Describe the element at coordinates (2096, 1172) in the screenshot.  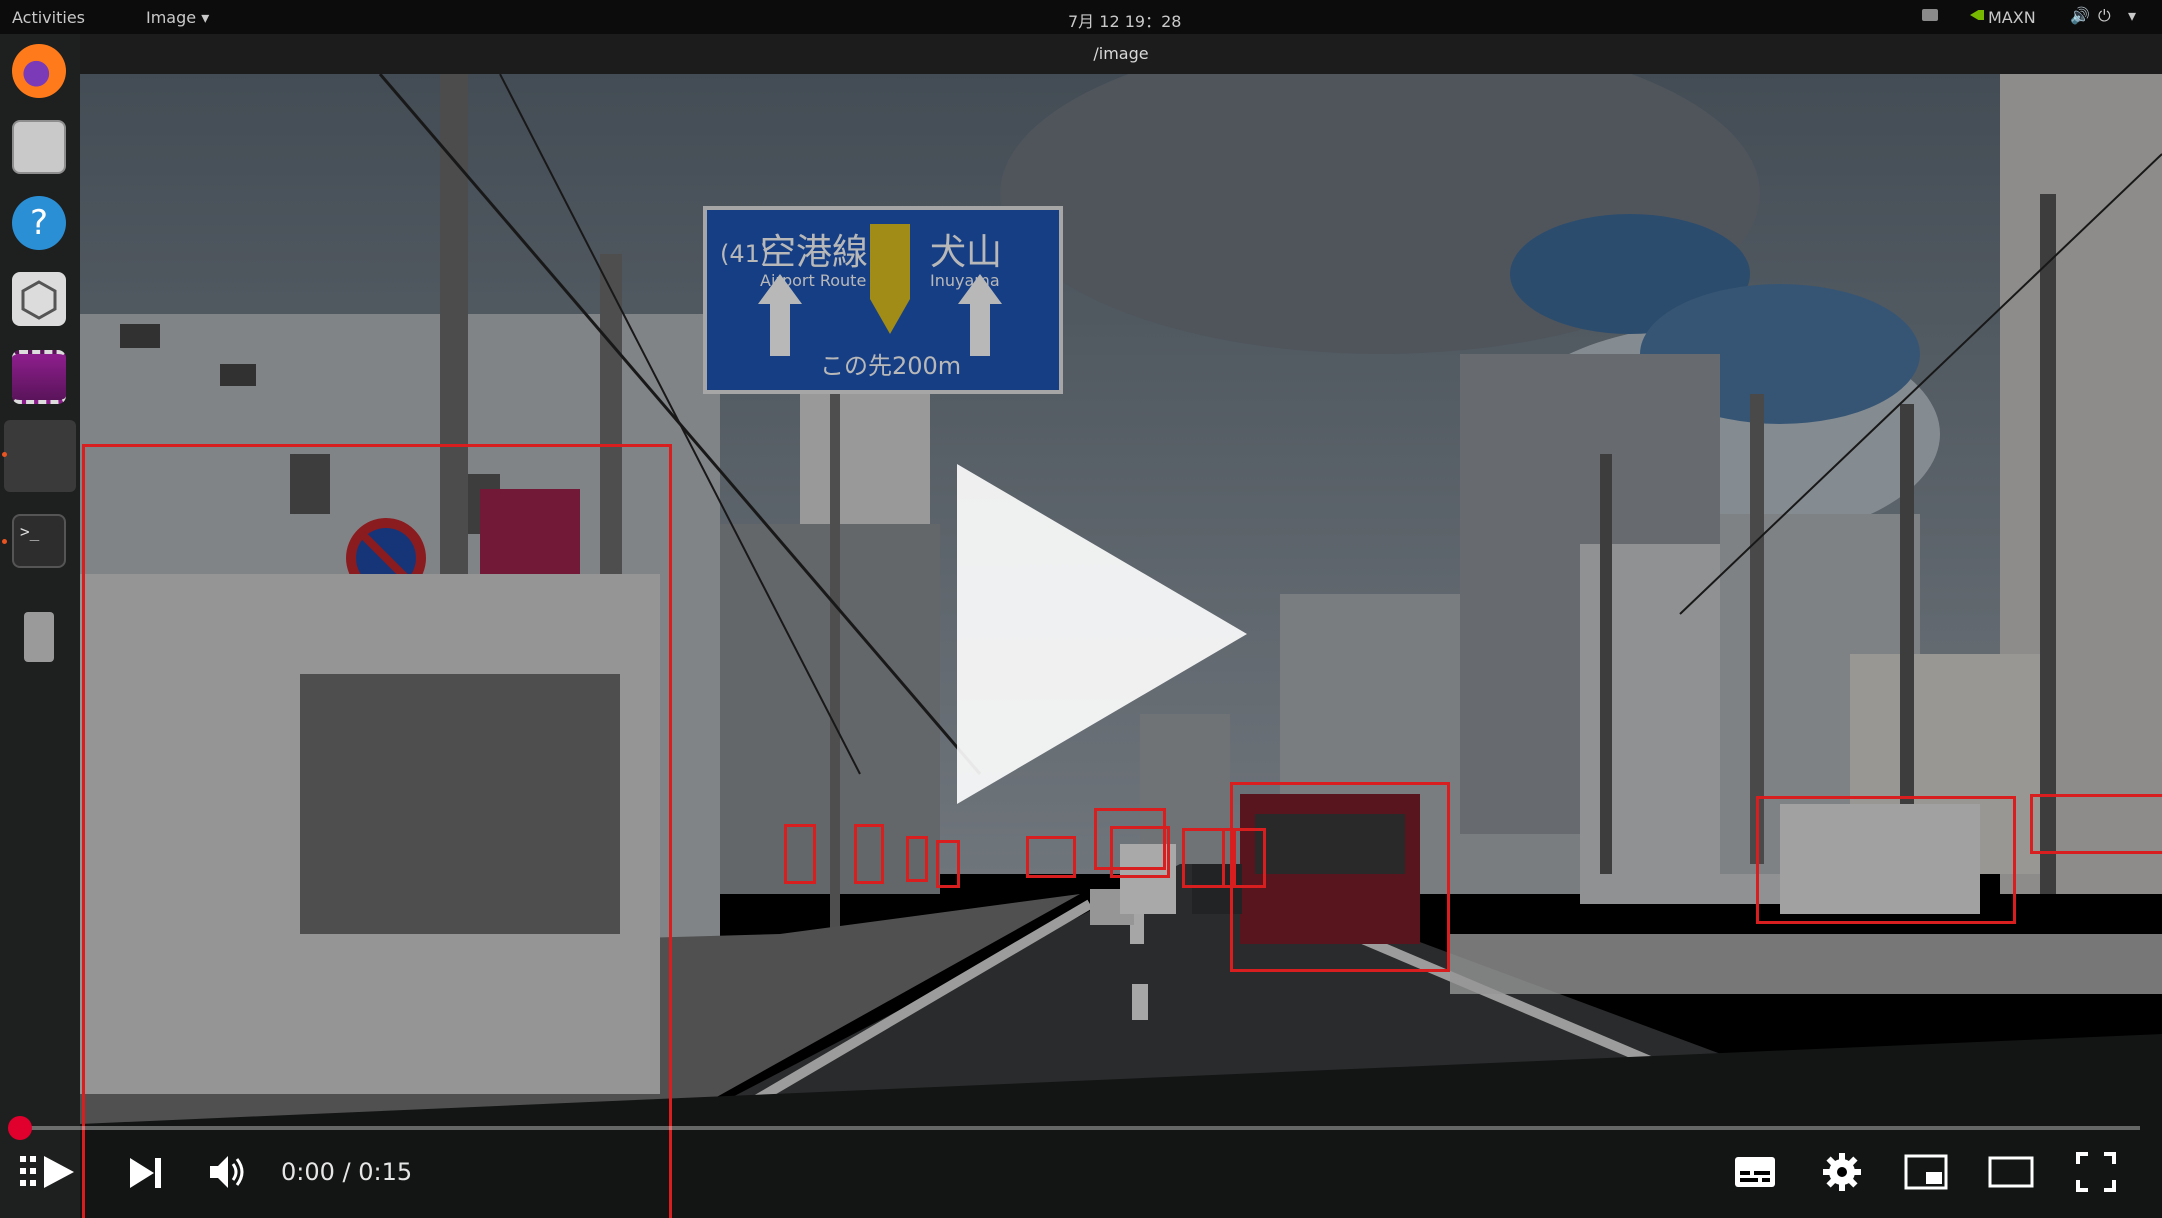
I see `fullscreen-icon` at that location.